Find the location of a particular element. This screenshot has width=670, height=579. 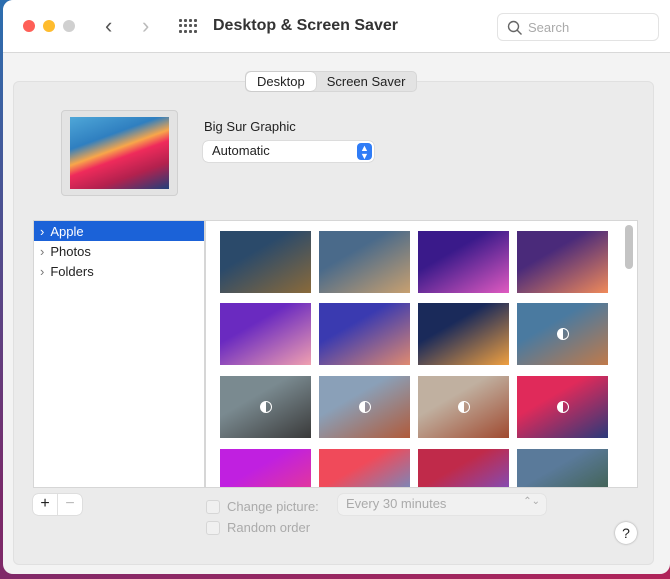

wallpaper-thumbnail-neon is located at coordinates (265, 468).